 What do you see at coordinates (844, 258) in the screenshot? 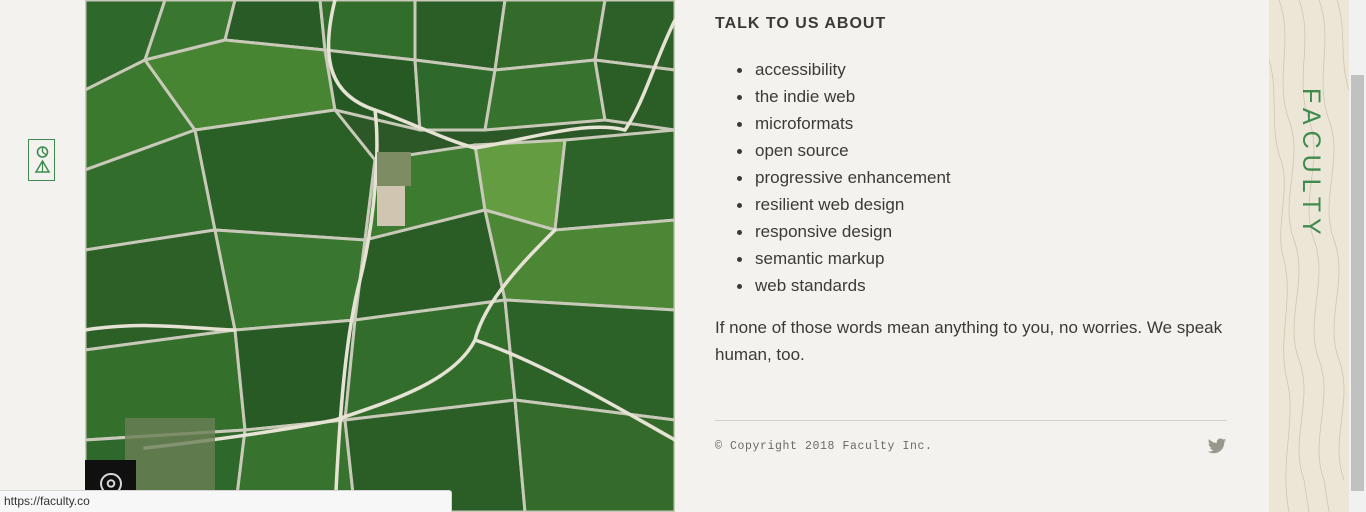
I see `list-item: semantic markup` at bounding box center [844, 258].